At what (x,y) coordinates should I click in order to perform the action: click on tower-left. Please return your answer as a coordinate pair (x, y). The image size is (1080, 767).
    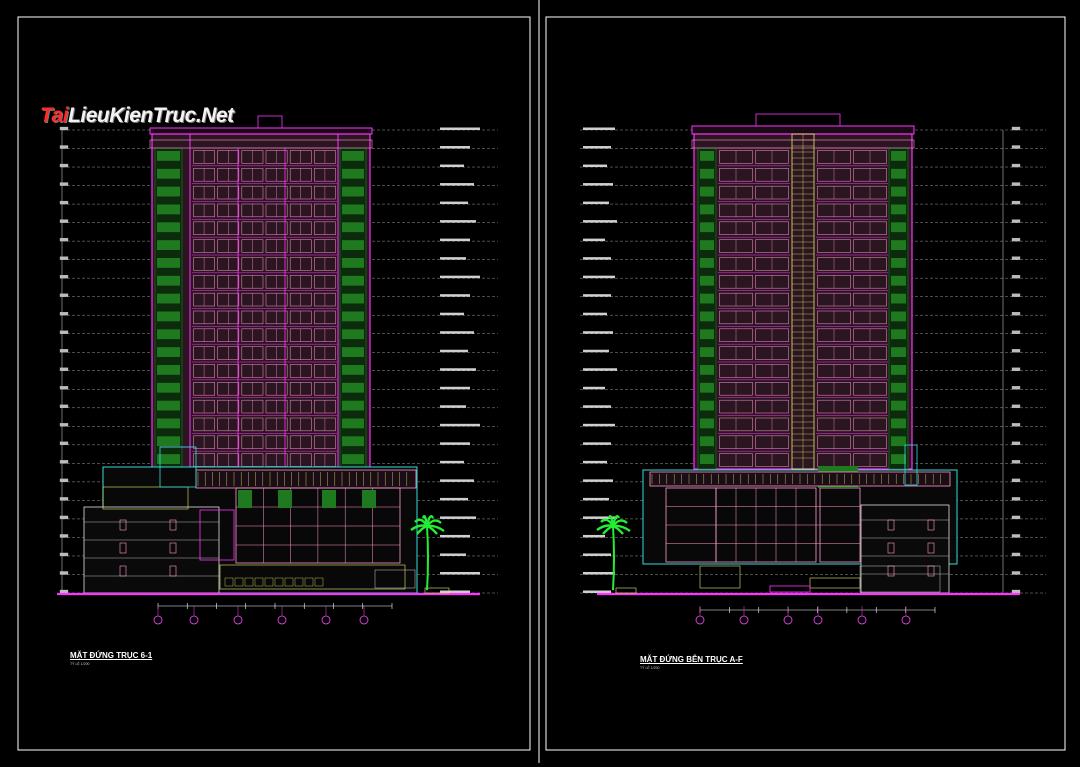
    Looking at the image, I should click on (261, 292).